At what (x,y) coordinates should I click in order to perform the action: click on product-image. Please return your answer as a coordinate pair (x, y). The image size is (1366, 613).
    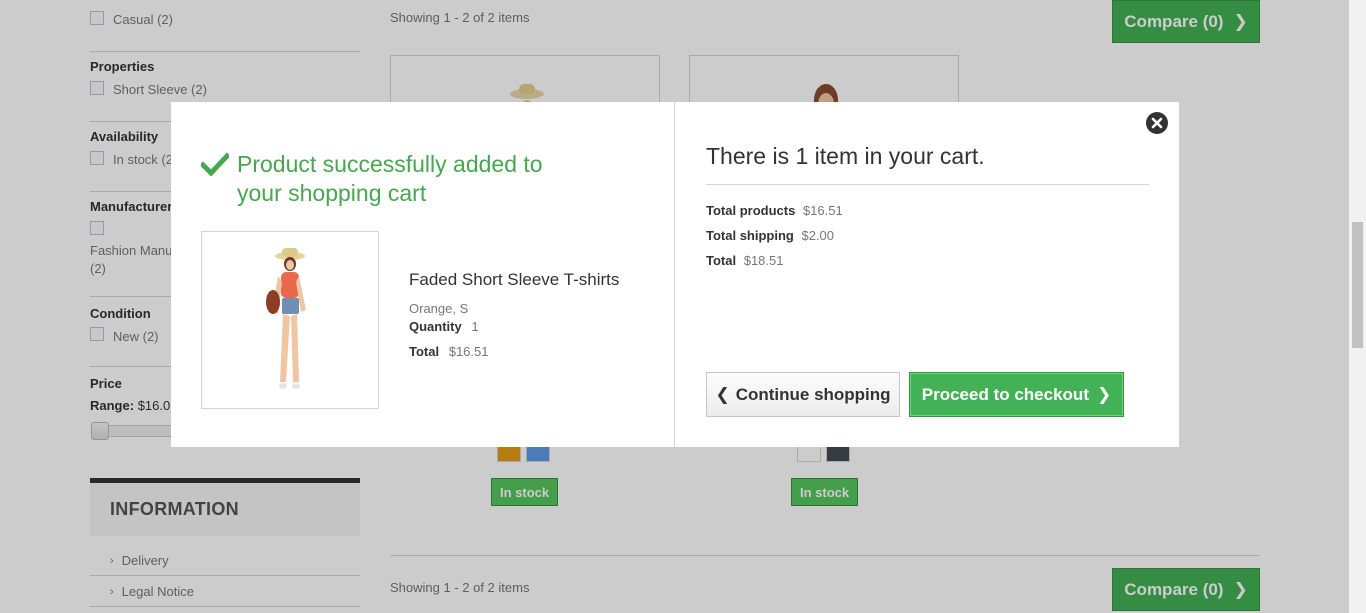
    Looking at the image, I should click on (286, 318).